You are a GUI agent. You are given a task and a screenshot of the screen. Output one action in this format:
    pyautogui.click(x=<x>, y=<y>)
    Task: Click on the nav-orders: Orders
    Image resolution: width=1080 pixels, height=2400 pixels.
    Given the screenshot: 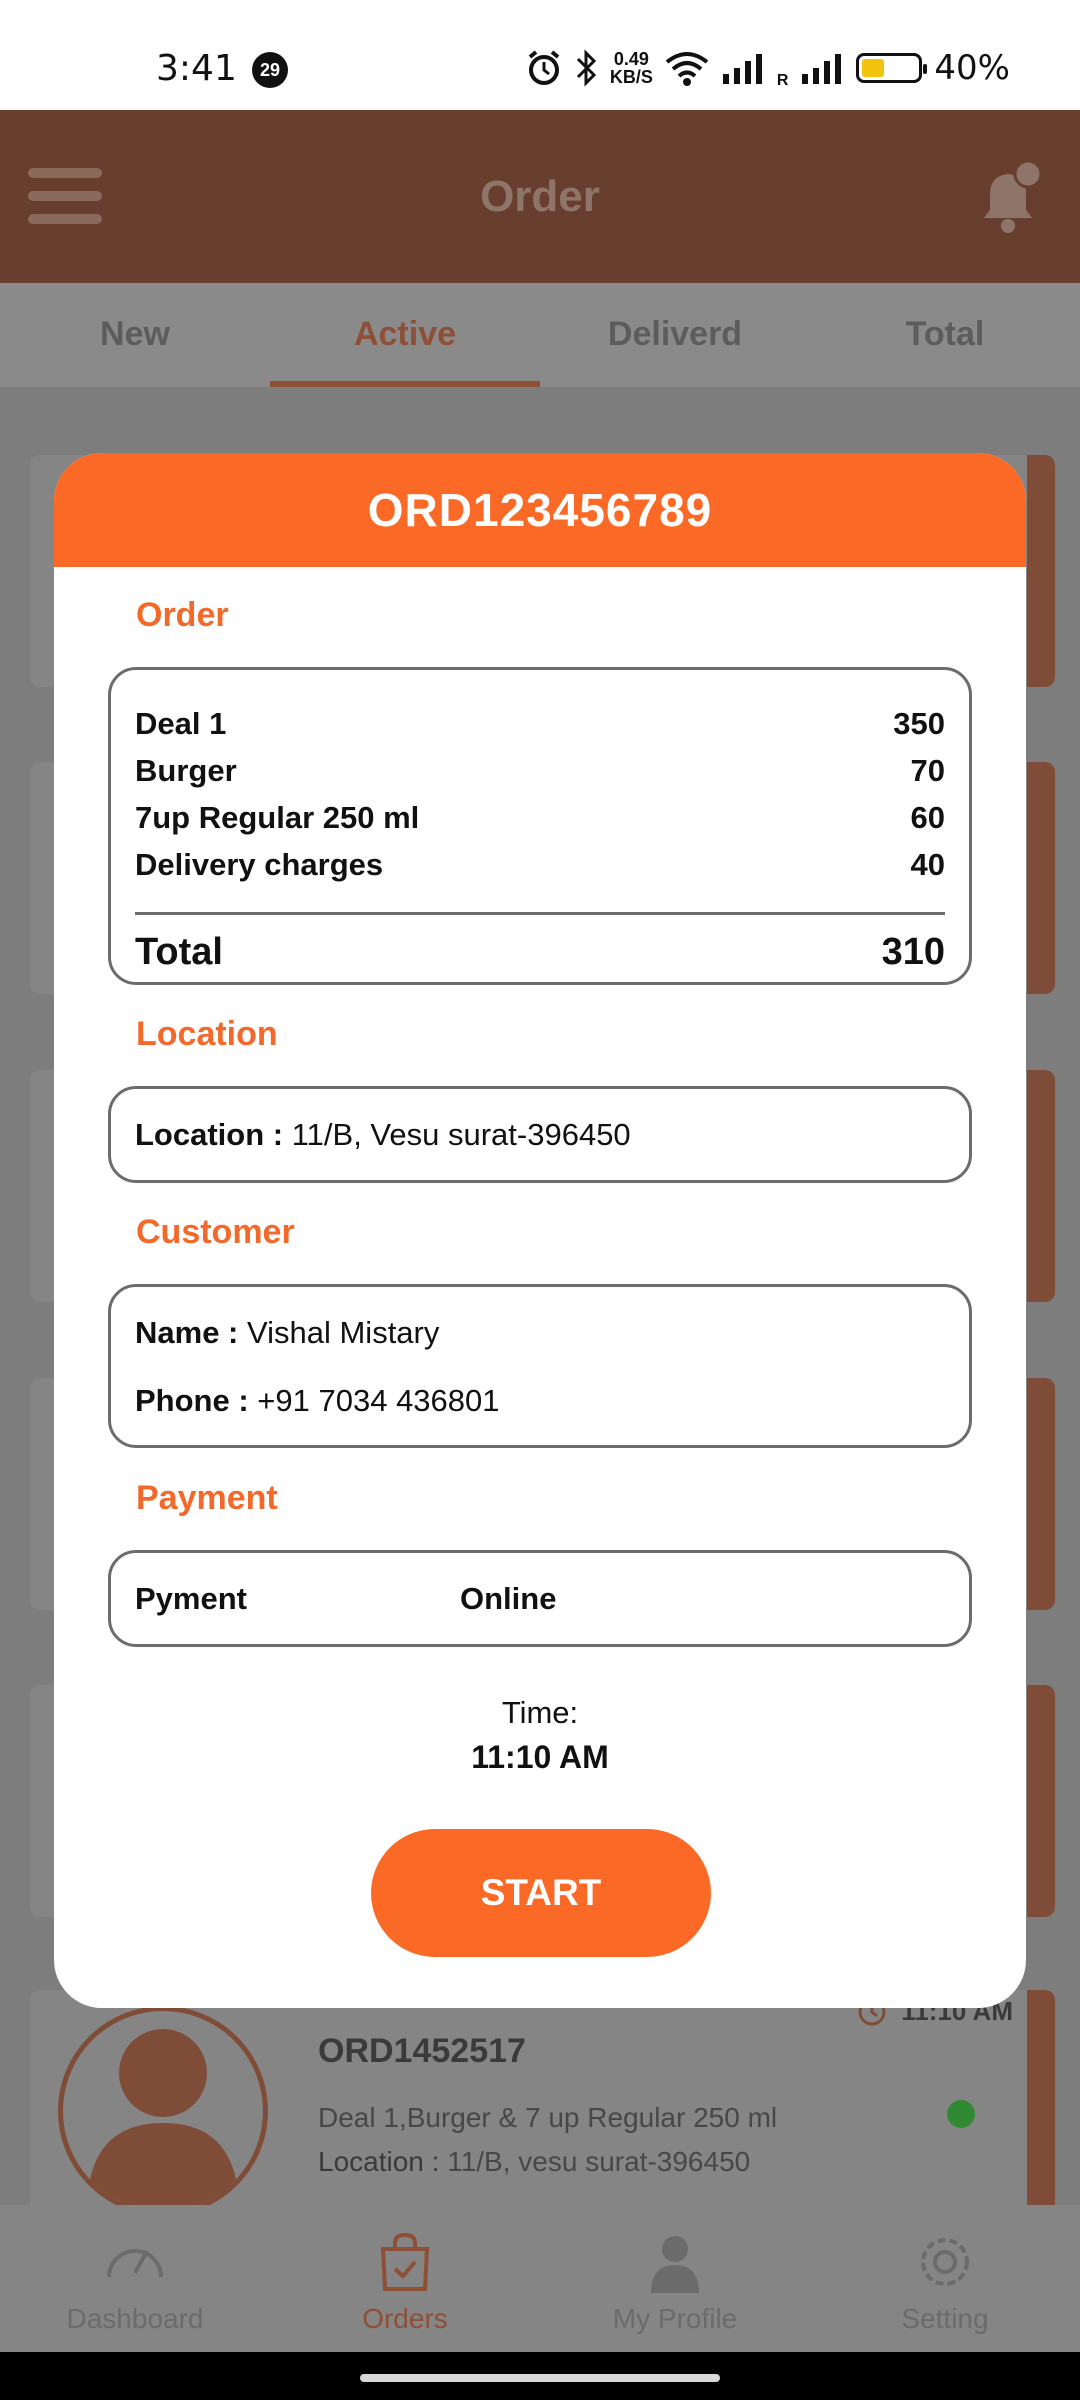 What is the action you would take?
    pyautogui.click(x=405, y=2278)
    